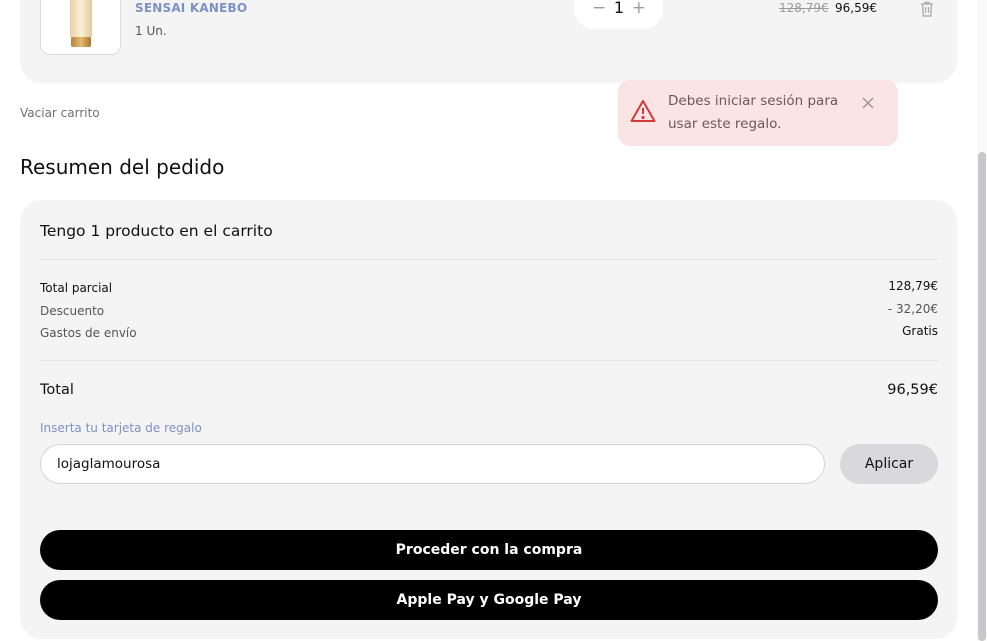  What do you see at coordinates (982, 396) in the screenshot?
I see `scrollbar-thumb` at bounding box center [982, 396].